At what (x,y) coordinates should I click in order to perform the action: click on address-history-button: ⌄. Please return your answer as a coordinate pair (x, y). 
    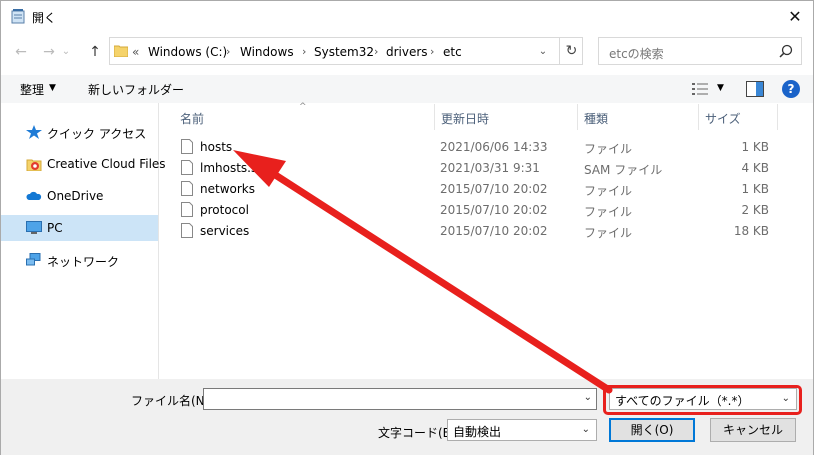
    Looking at the image, I should click on (543, 51).